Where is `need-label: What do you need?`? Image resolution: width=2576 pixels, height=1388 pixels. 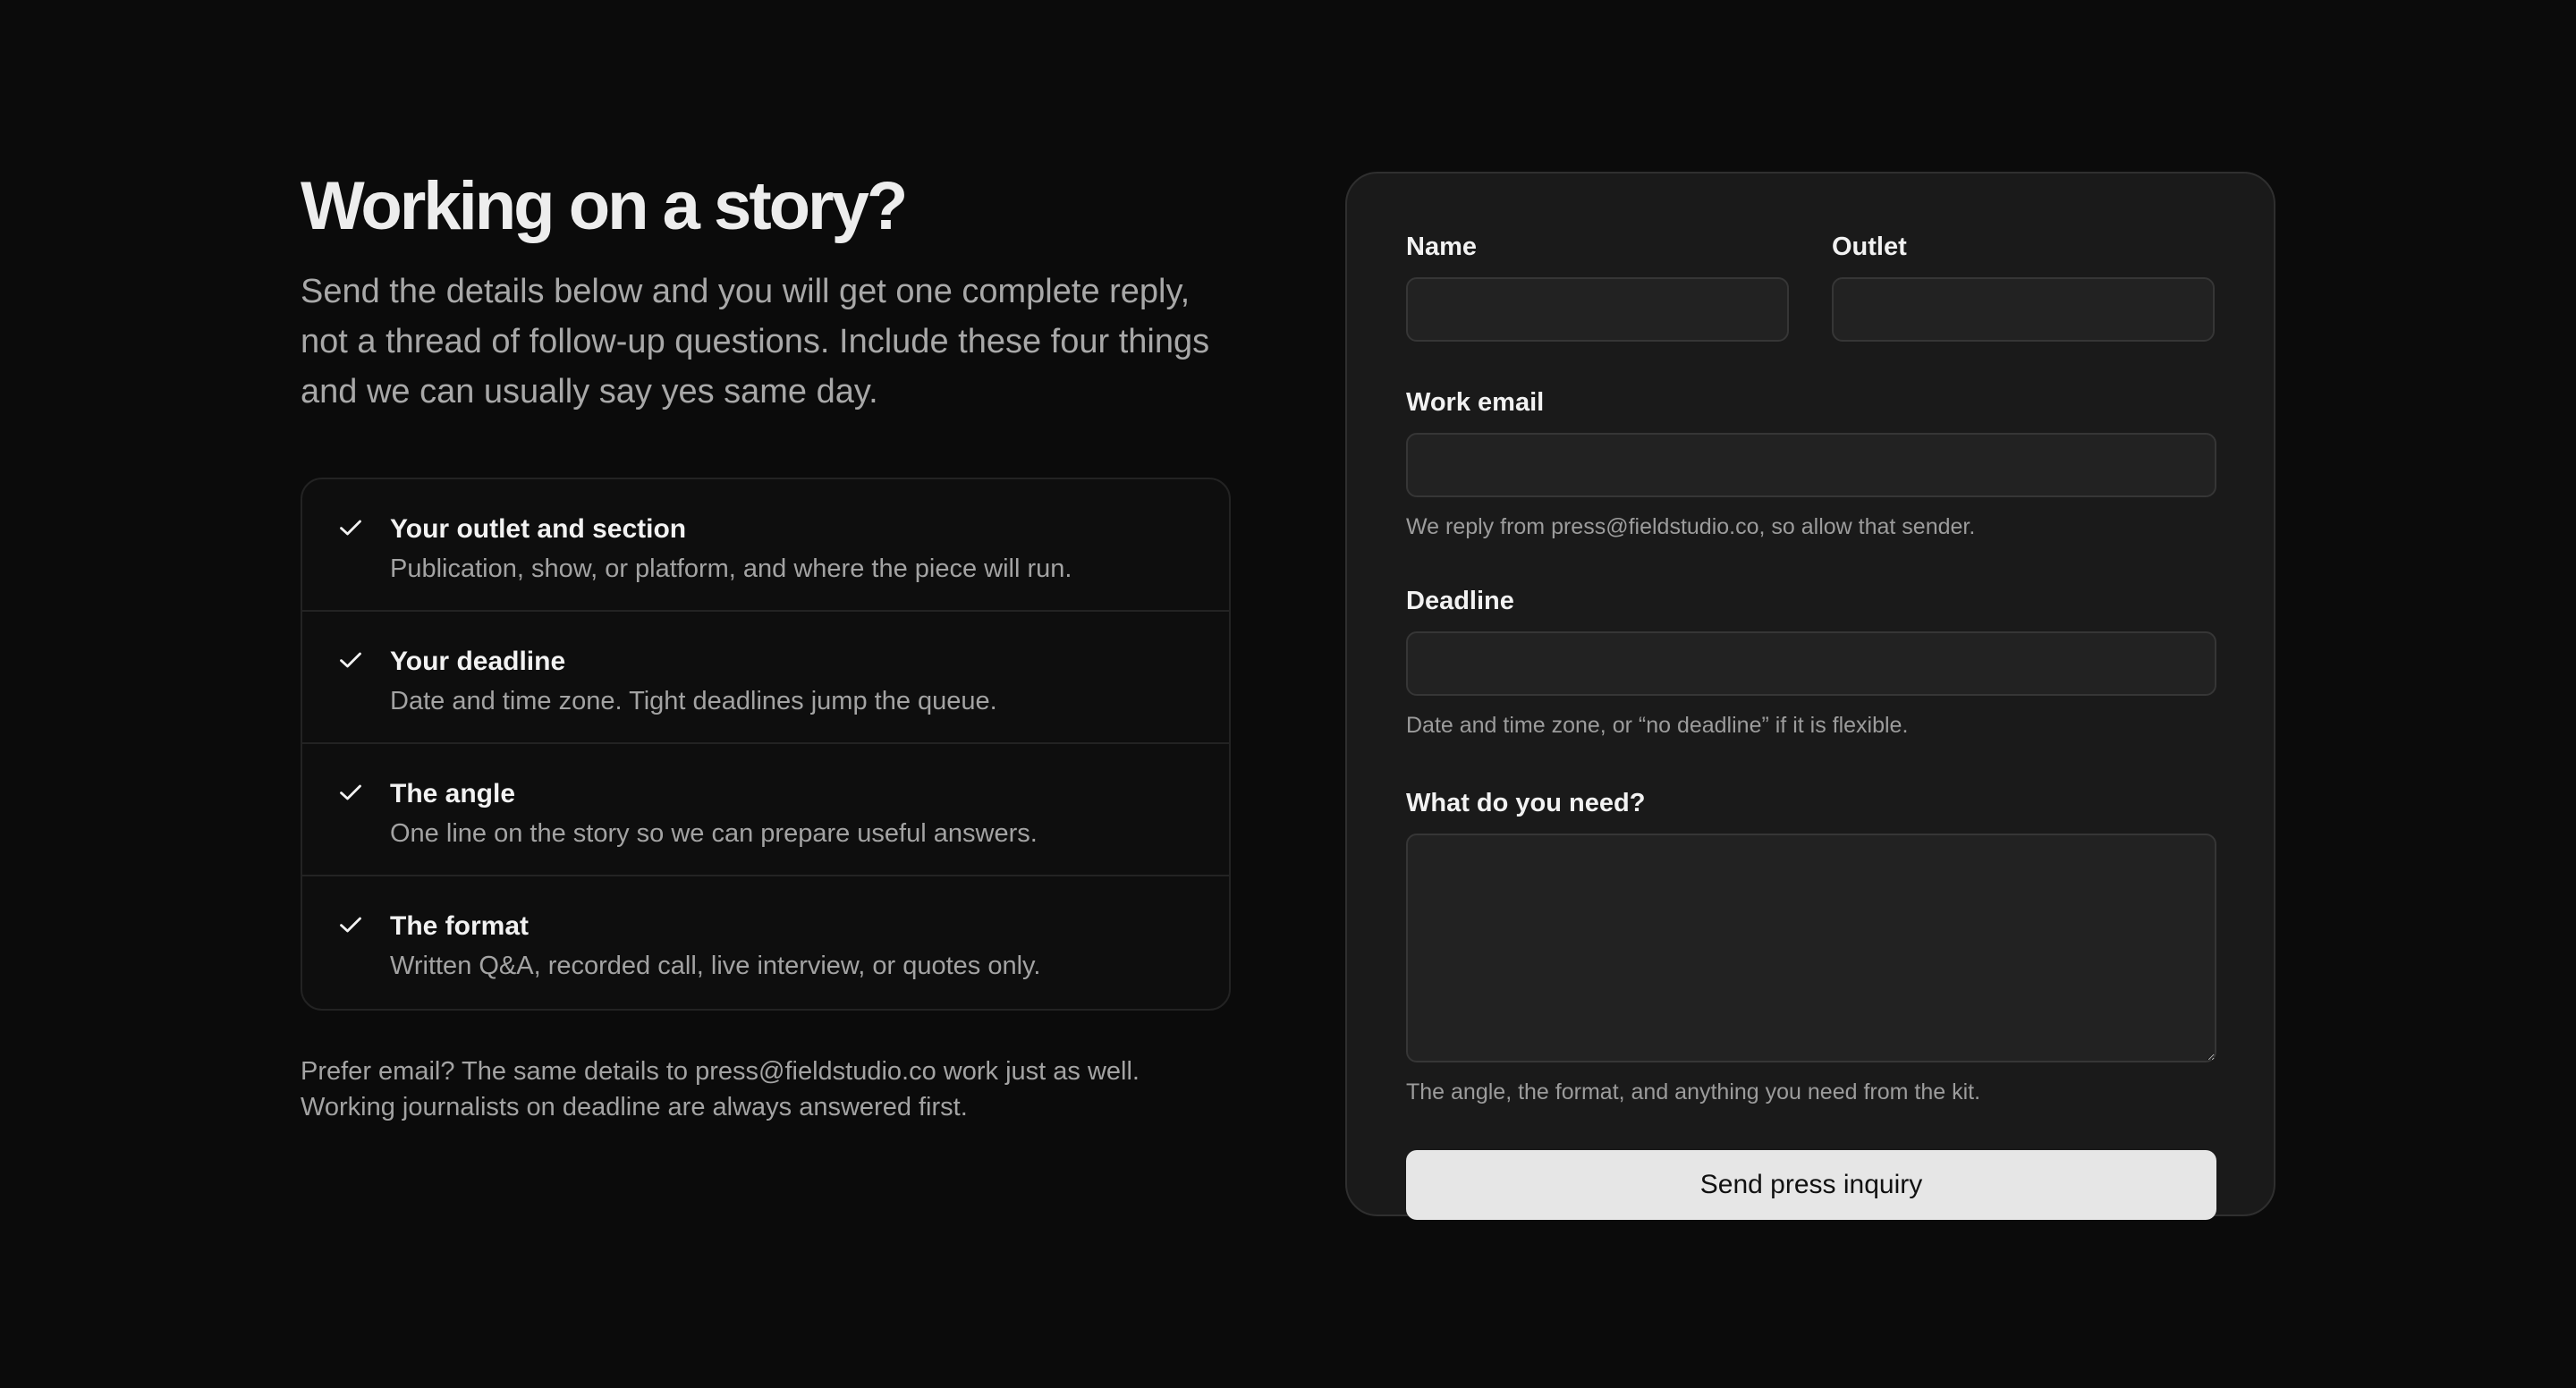 need-label: What do you need? is located at coordinates (1526, 803).